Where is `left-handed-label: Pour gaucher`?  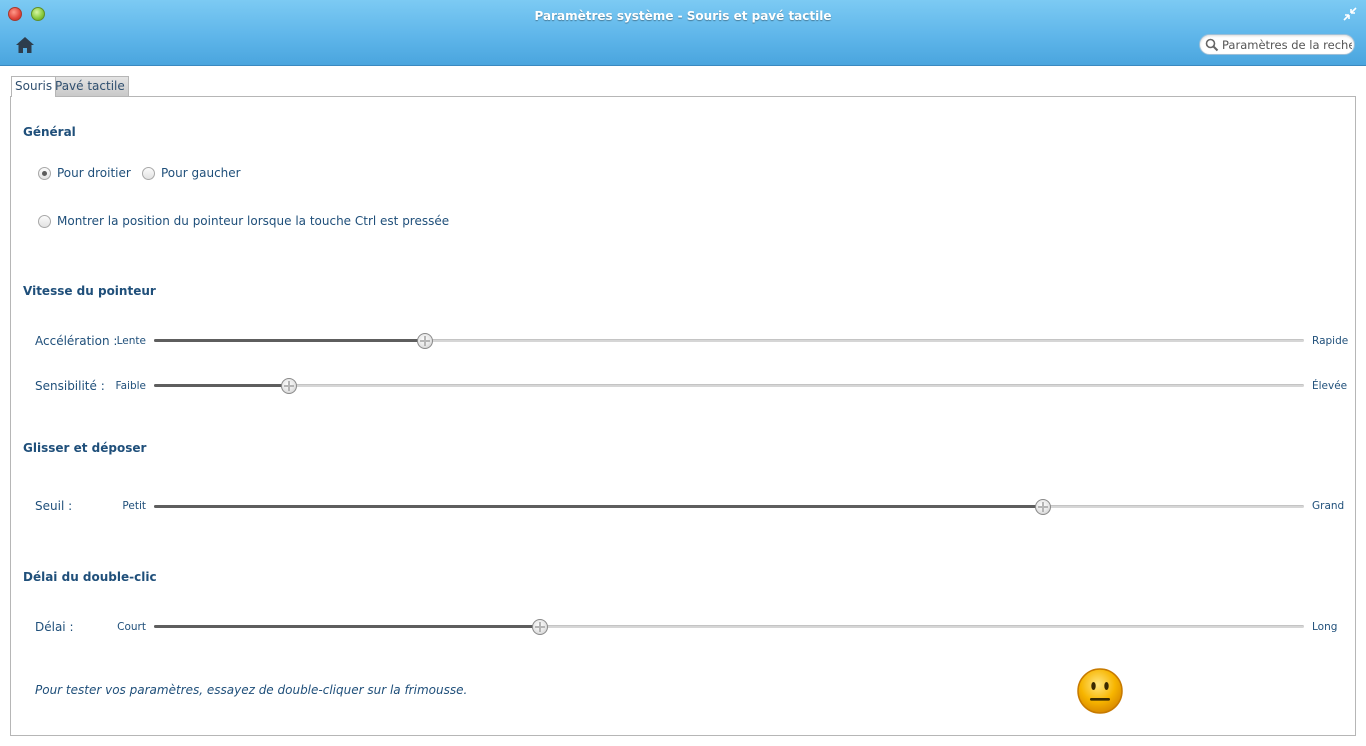
left-handed-label: Pour gaucher is located at coordinates (201, 173).